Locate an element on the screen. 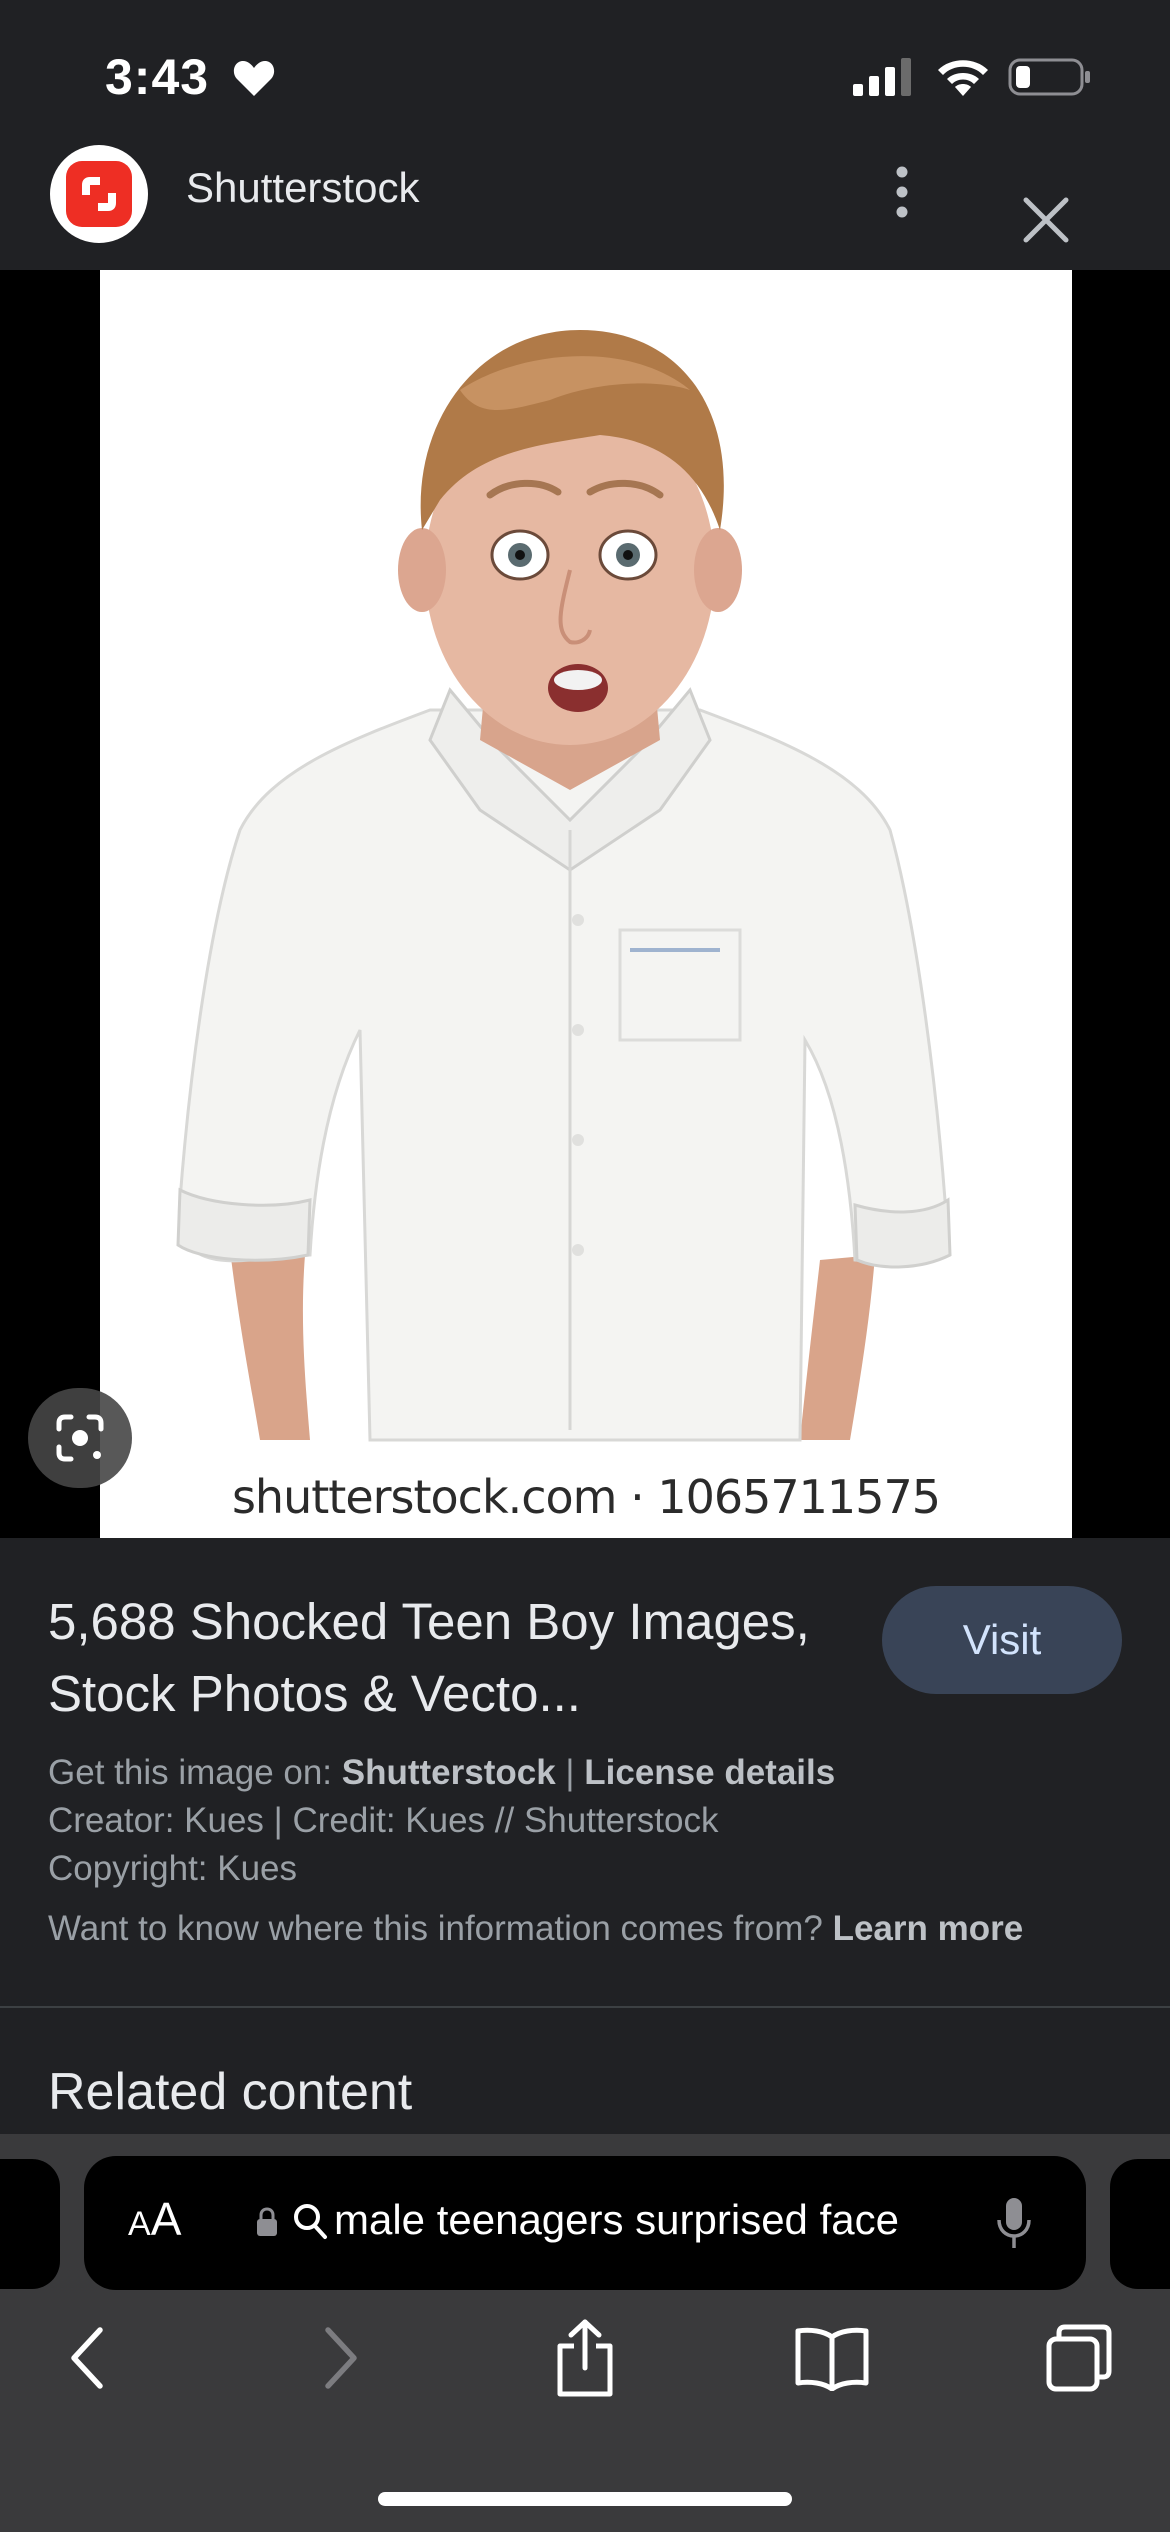 Image resolution: width=1170 pixels, height=2532 pixels. related-content-heading: Related content is located at coordinates (230, 2092).